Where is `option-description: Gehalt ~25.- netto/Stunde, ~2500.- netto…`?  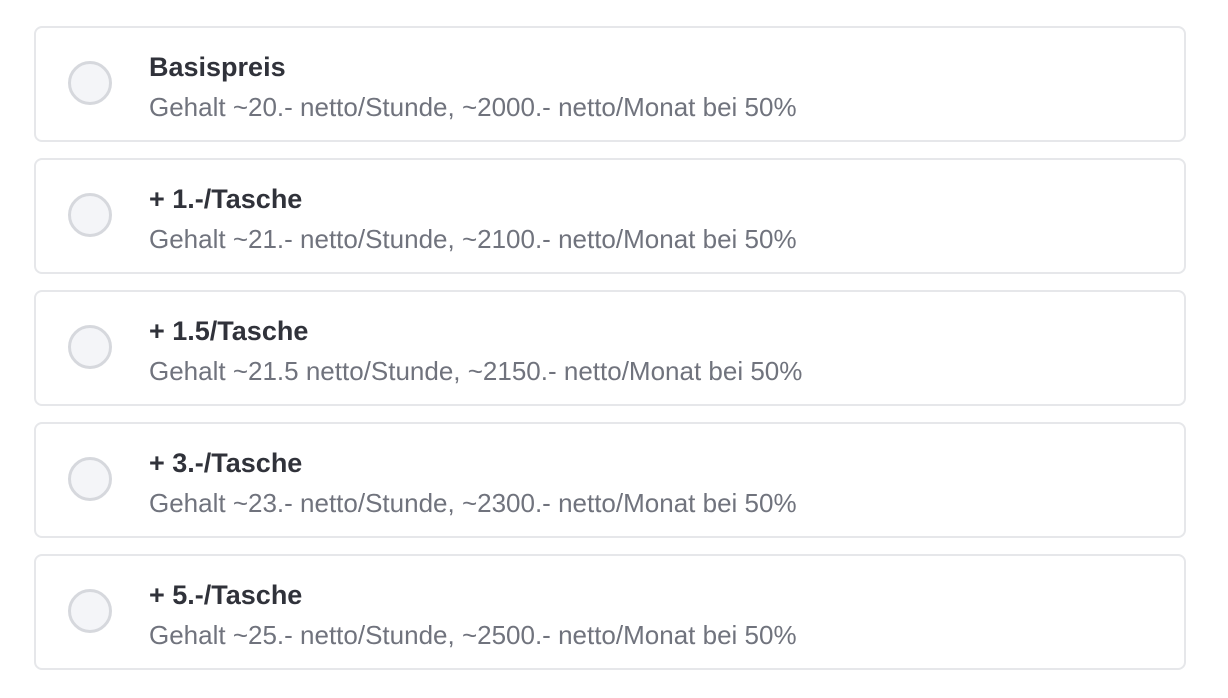
option-description: Gehalt ~25.- netto/Stunde, ~2500.- netto… is located at coordinates (473, 635).